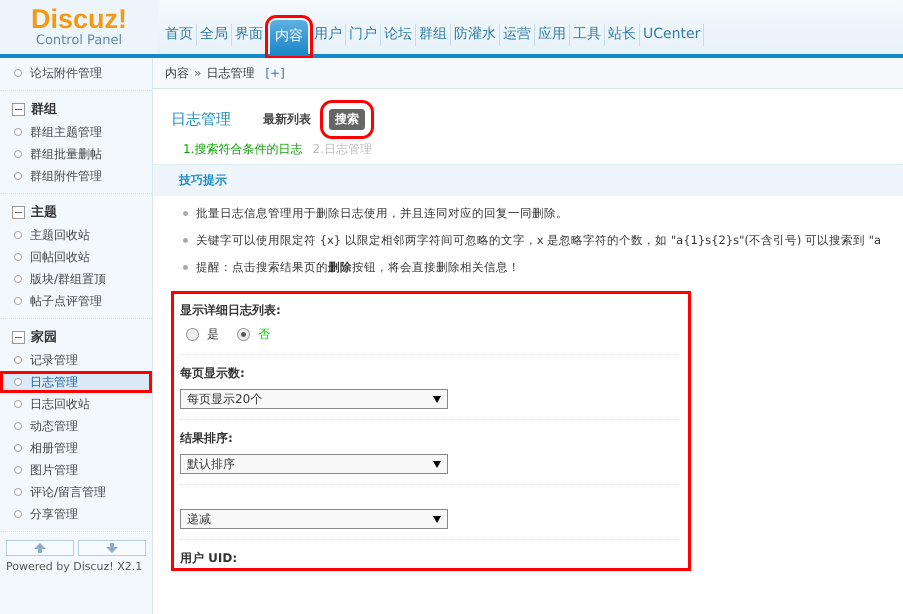 This screenshot has width=903, height=614. What do you see at coordinates (76, 514) in the screenshot?
I see `sidebar-item: 分享管理` at bounding box center [76, 514].